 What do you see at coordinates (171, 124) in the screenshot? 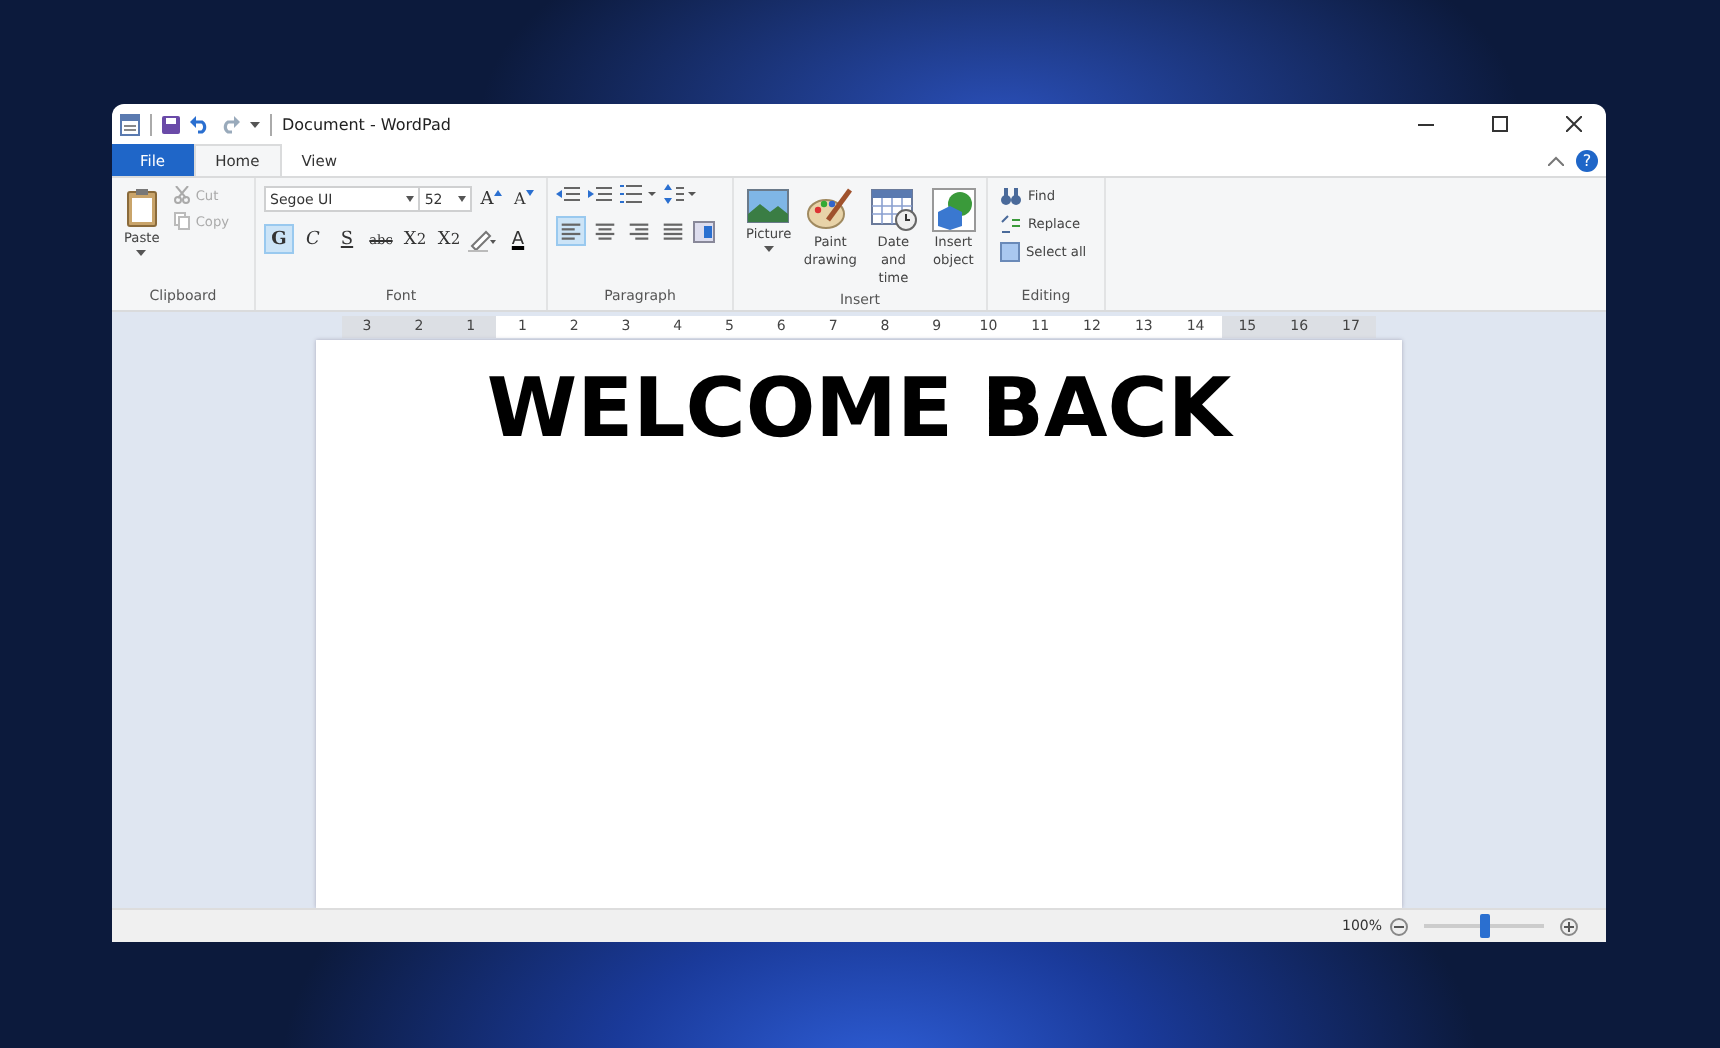
I see `save-icon` at bounding box center [171, 124].